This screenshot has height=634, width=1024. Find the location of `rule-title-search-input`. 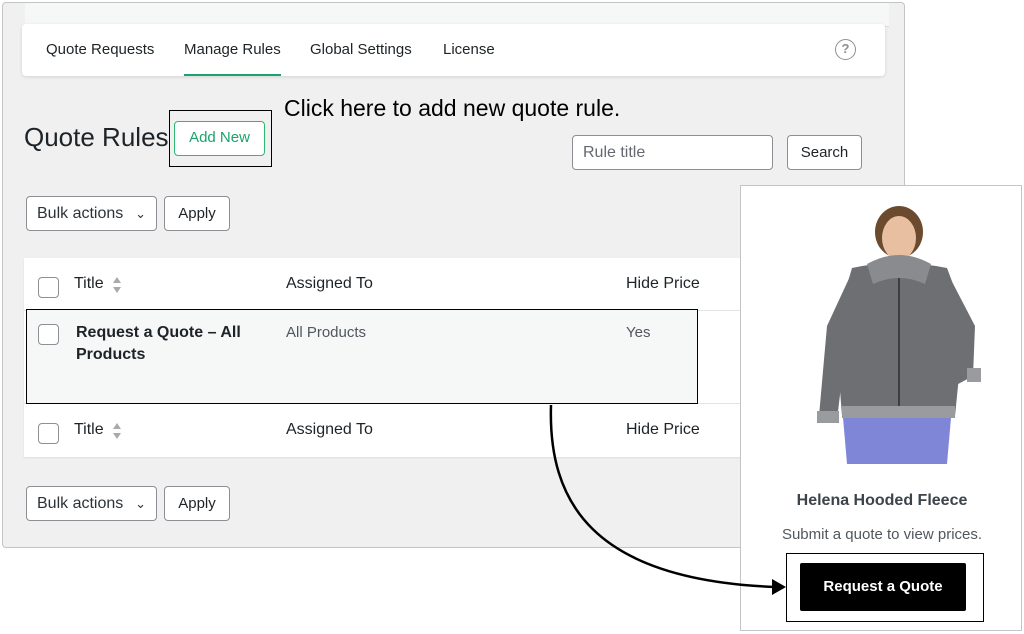

rule-title-search-input is located at coordinates (672, 152).